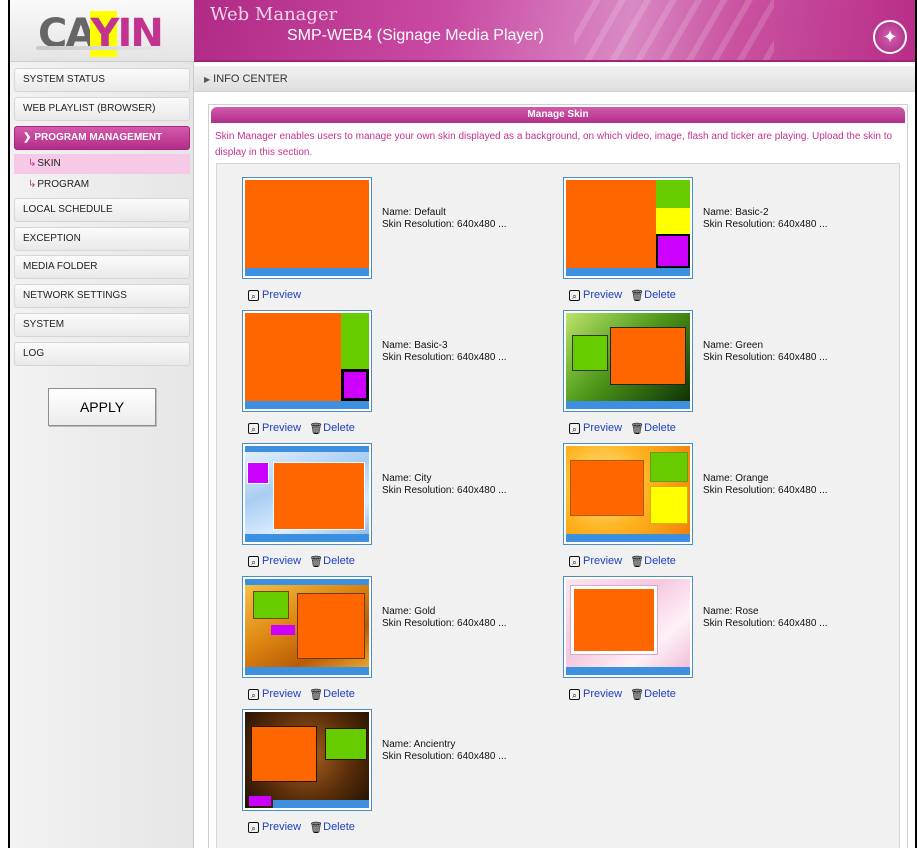 Image resolution: width=917 pixels, height=848 pixels. What do you see at coordinates (98, 137) in the screenshot?
I see `sidebar-item-label: PROGRAM MANAGEMENT` at bounding box center [98, 137].